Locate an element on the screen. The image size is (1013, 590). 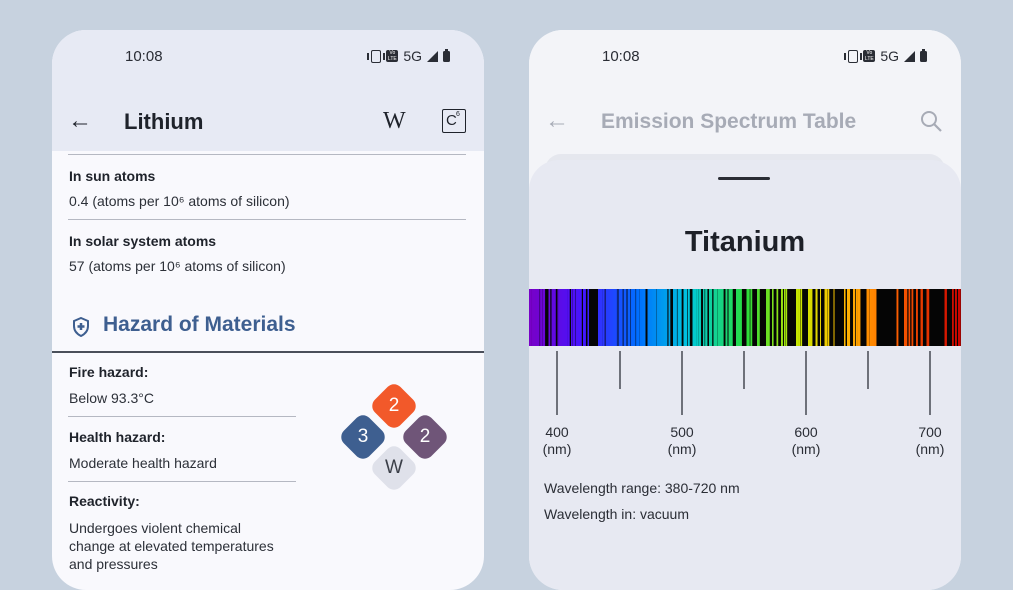
tick-label: 700 (nm) is located at coordinates (930, 441).